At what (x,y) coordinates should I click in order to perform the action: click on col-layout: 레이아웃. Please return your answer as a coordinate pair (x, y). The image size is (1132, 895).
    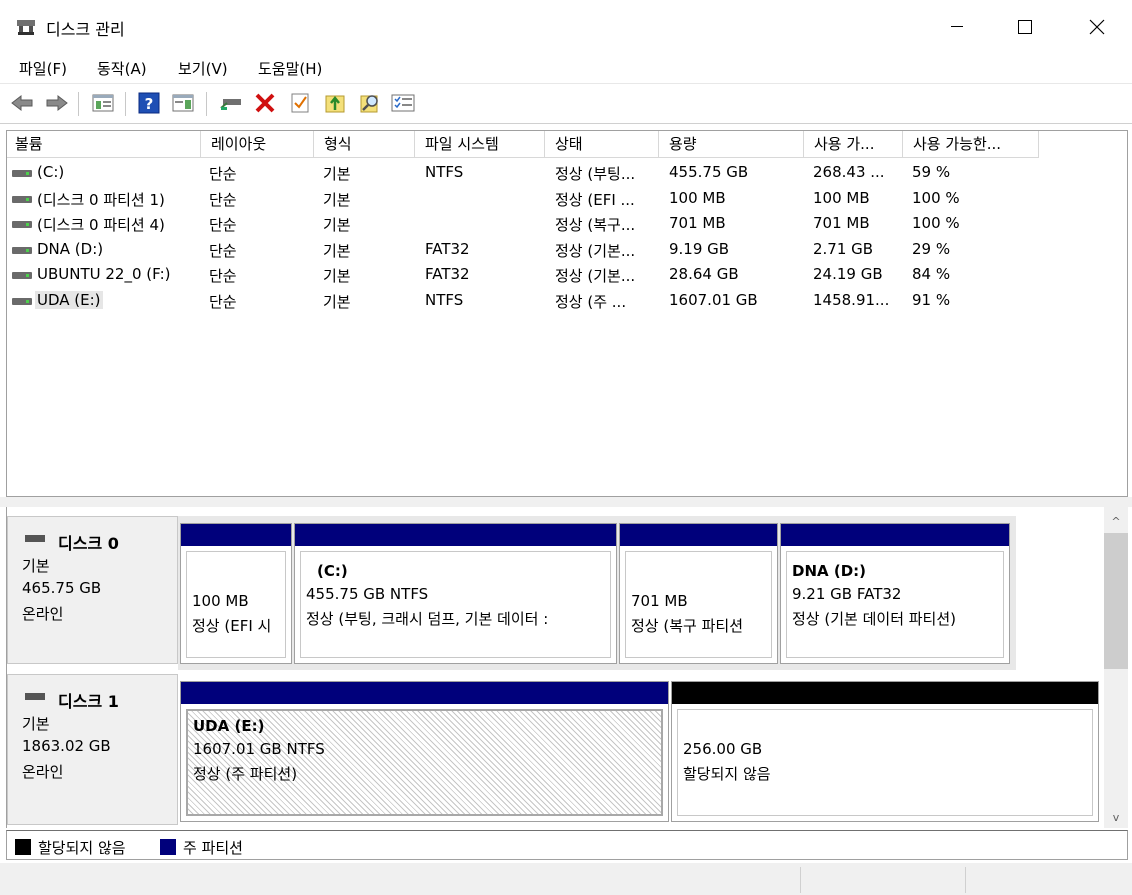
    Looking at the image, I should click on (257, 144).